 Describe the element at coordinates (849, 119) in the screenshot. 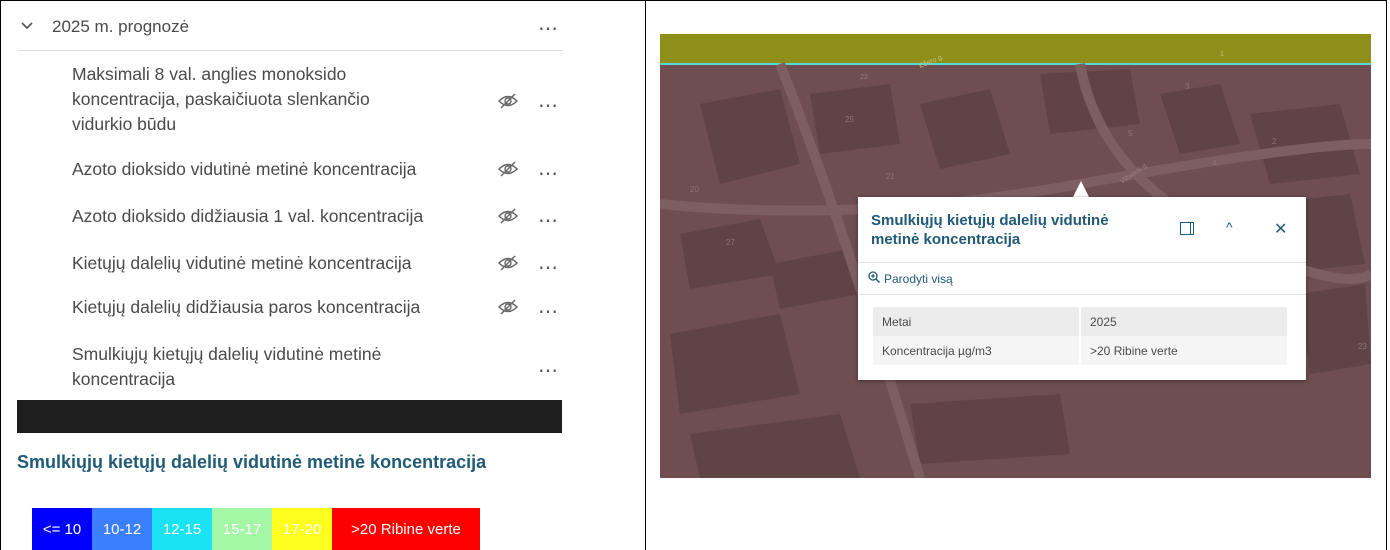

I see `building-number-label: 25` at that location.